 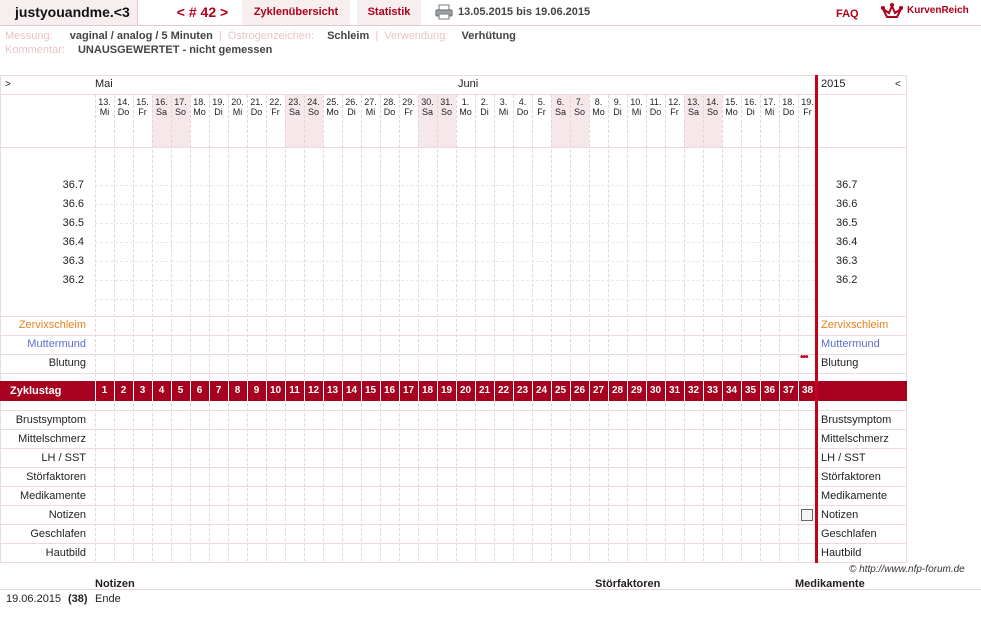 What do you see at coordinates (313, 391) in the screenshot?
I see `cycle-day-number: 12` at bounding box center [313, 391].